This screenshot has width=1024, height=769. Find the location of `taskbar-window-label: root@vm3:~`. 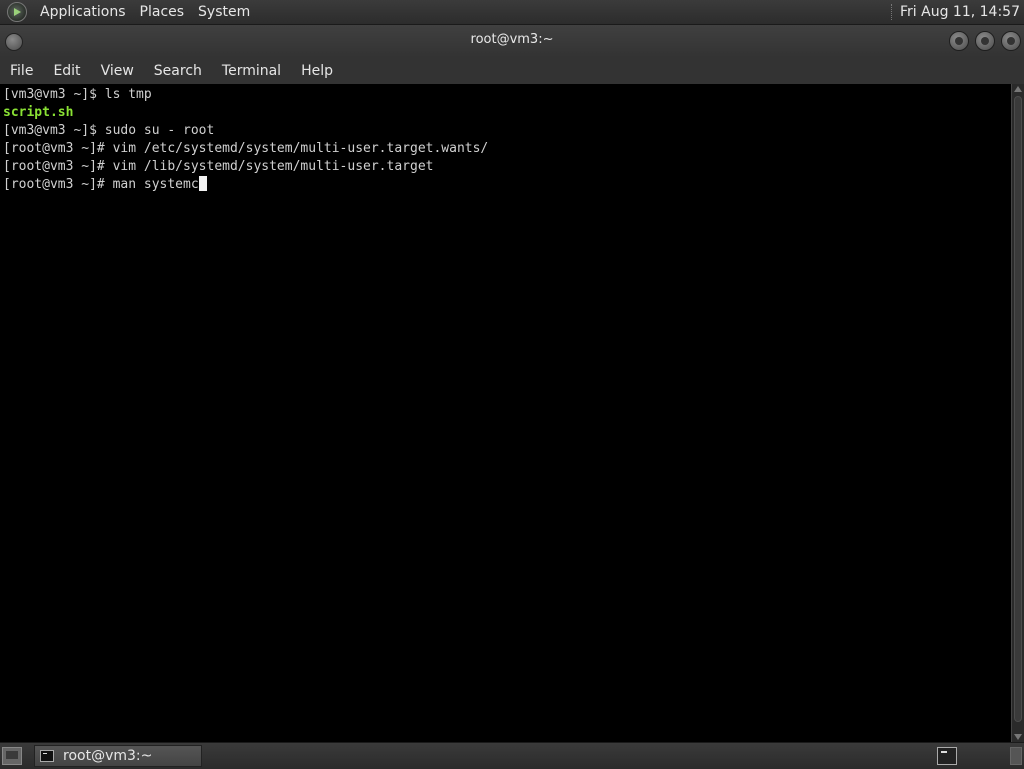

taskbar-window-label: root@vm3:~ is located at coordinates (108, 756).